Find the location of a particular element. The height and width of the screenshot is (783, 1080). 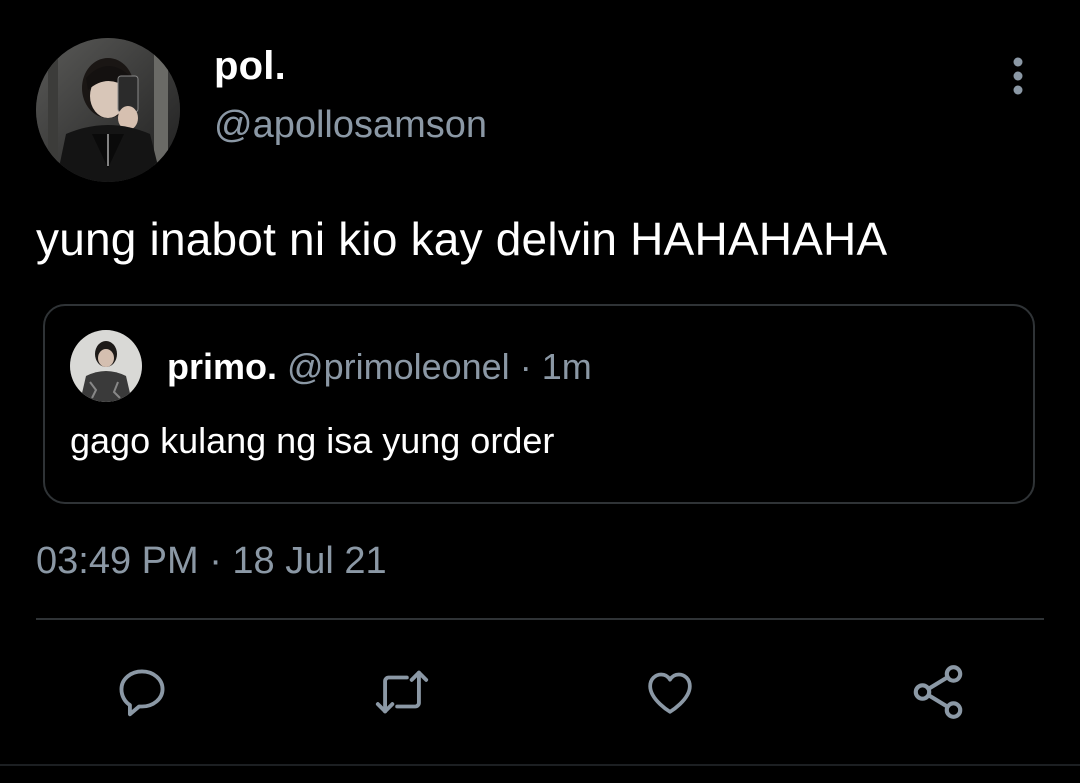

quoted-tweet-header: primo. @primoleonel · 1m is located at coordinates (379, 367).